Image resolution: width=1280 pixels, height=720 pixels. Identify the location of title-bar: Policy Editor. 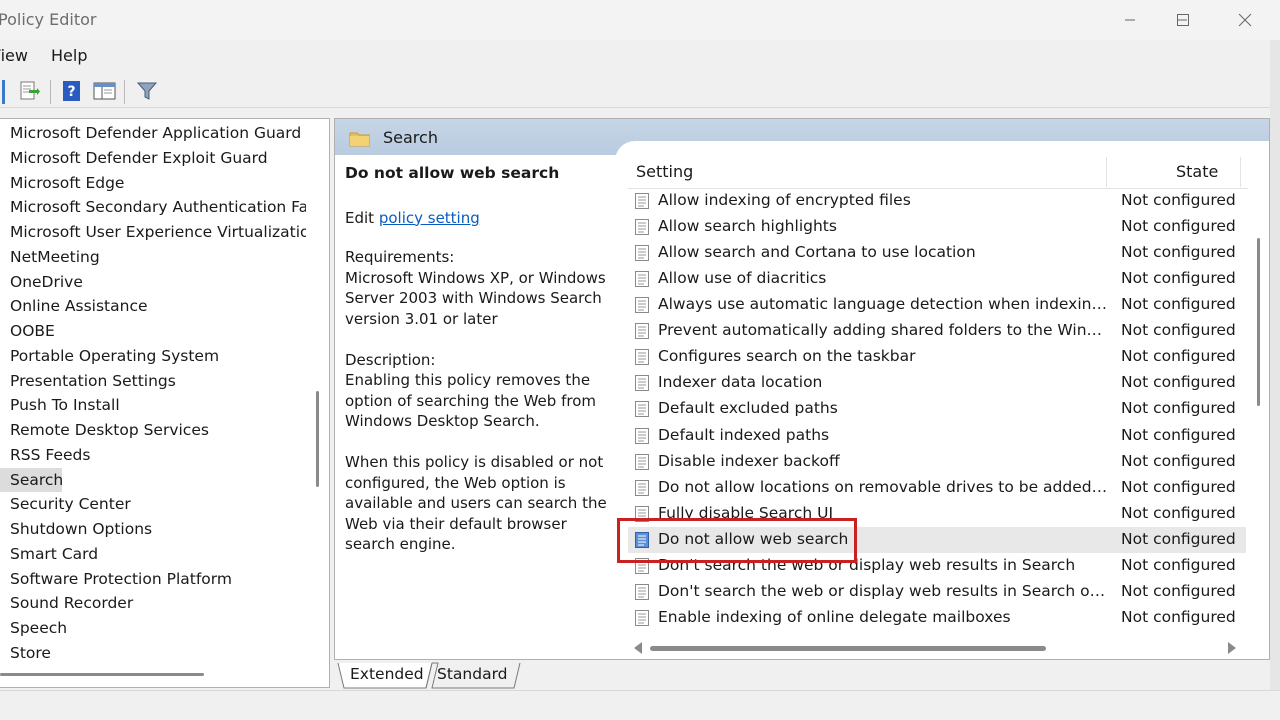
(640, 20).